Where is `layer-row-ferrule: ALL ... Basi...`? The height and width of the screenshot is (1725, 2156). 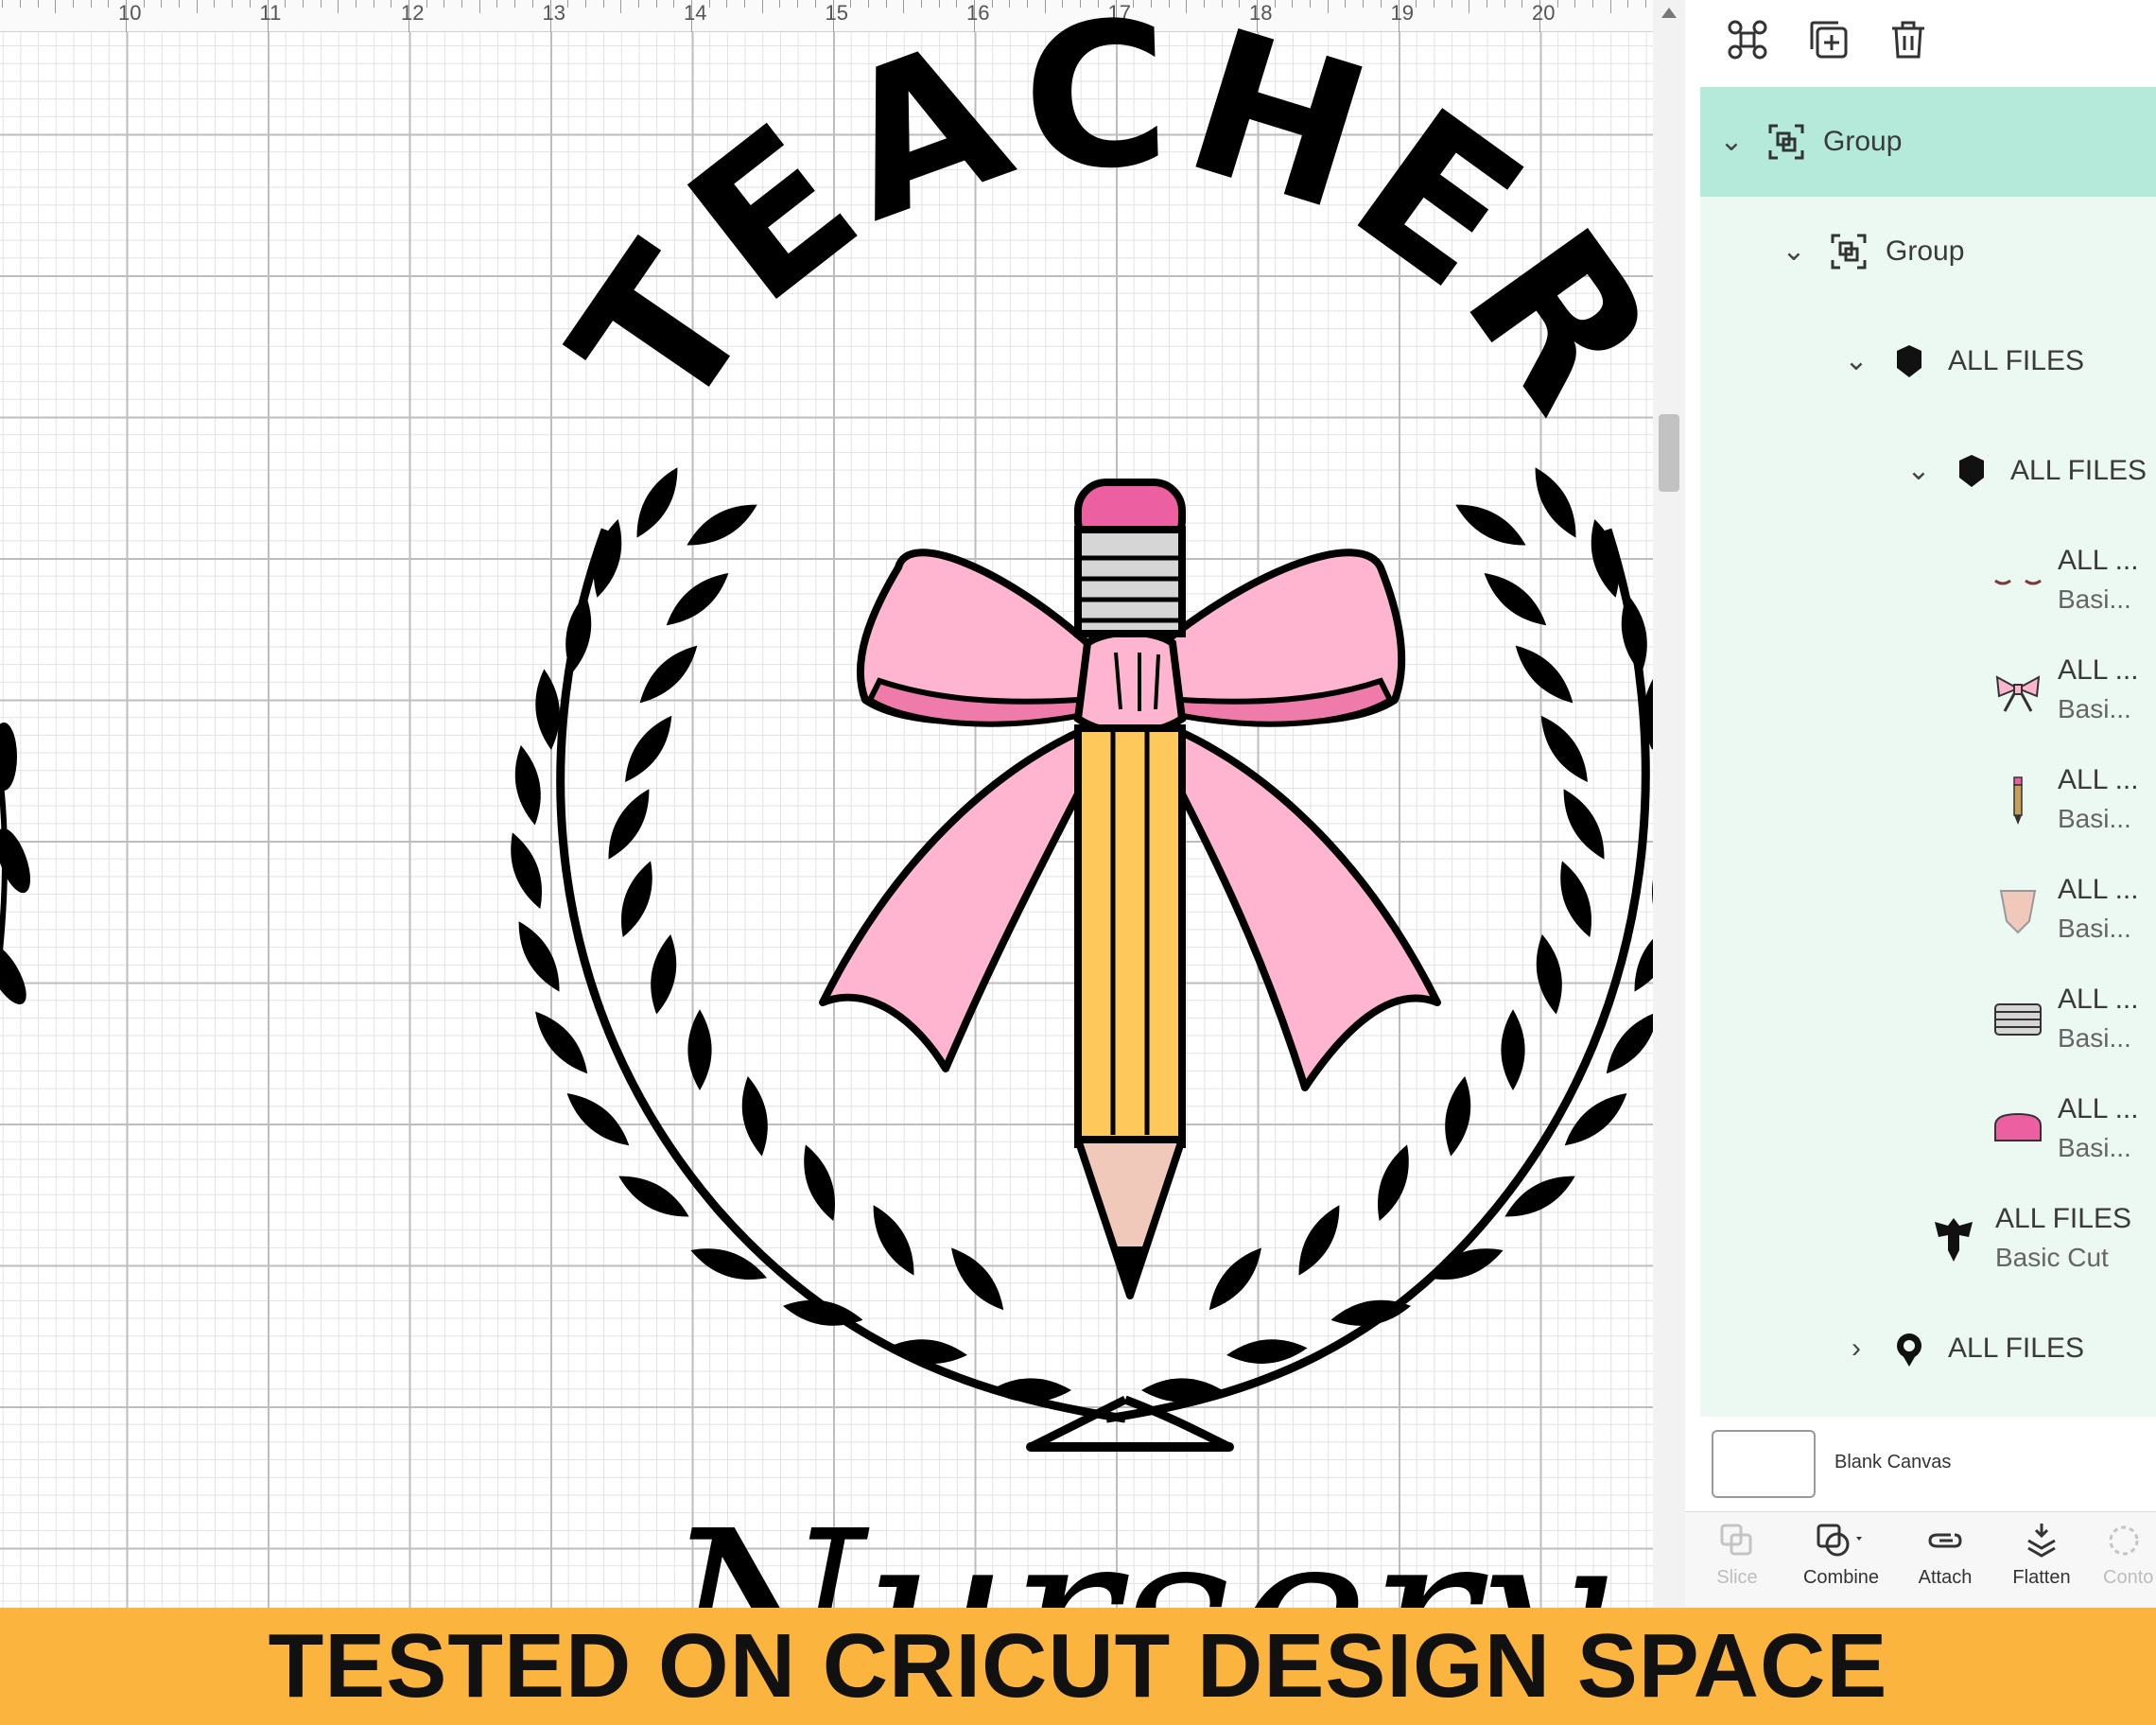 layer-row-ferrule: ALL ... Basi... is located at coordinates (1928, 1019).